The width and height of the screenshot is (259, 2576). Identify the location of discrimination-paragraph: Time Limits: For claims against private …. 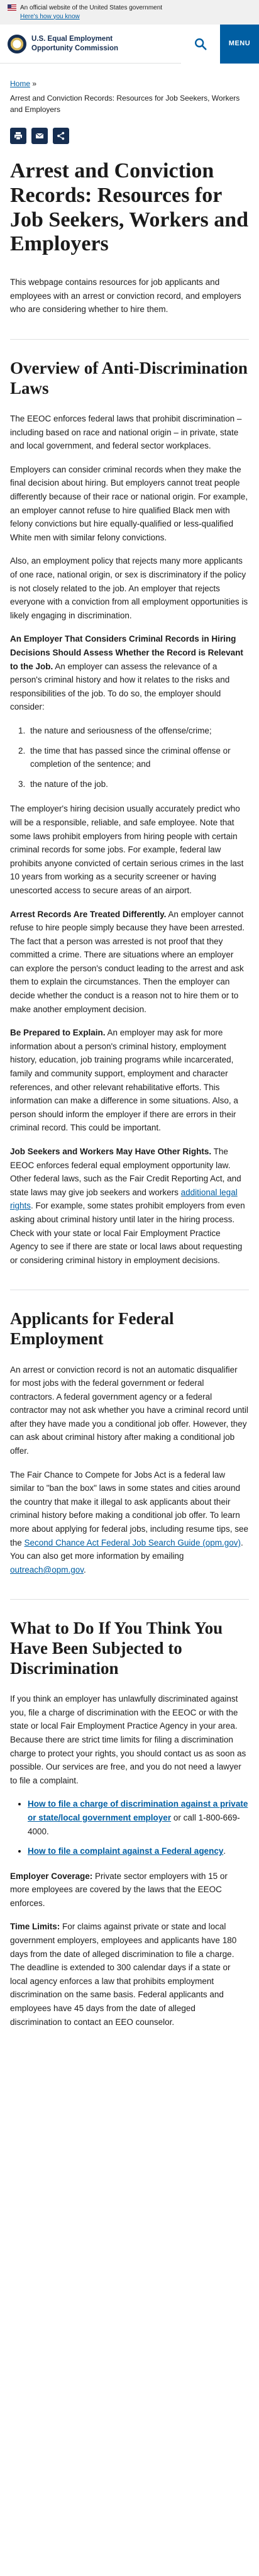
(129, 1974).